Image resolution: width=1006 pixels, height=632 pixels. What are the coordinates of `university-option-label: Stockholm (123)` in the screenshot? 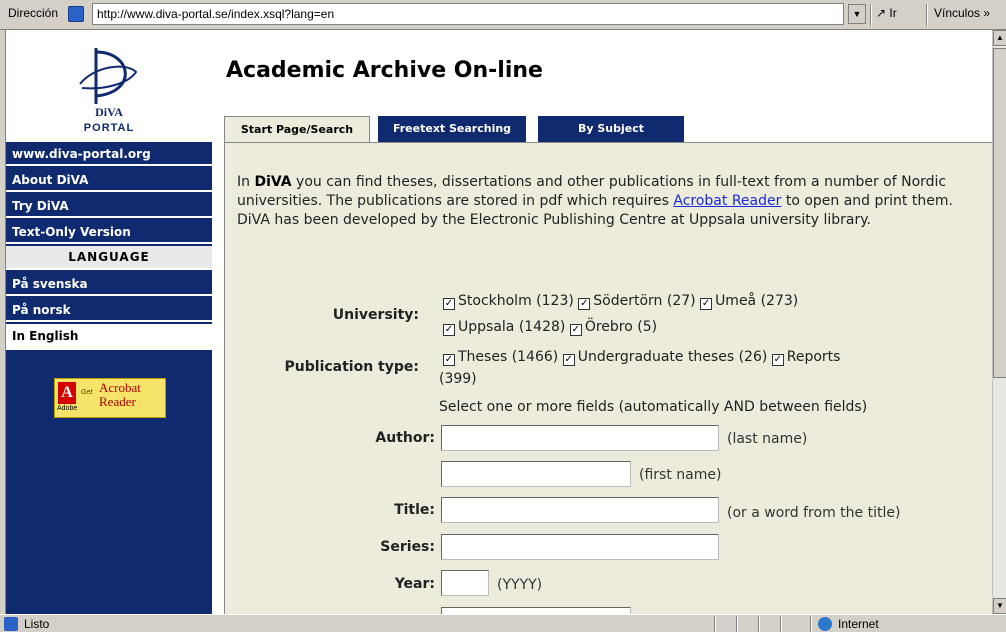 It's located at (516, 301).